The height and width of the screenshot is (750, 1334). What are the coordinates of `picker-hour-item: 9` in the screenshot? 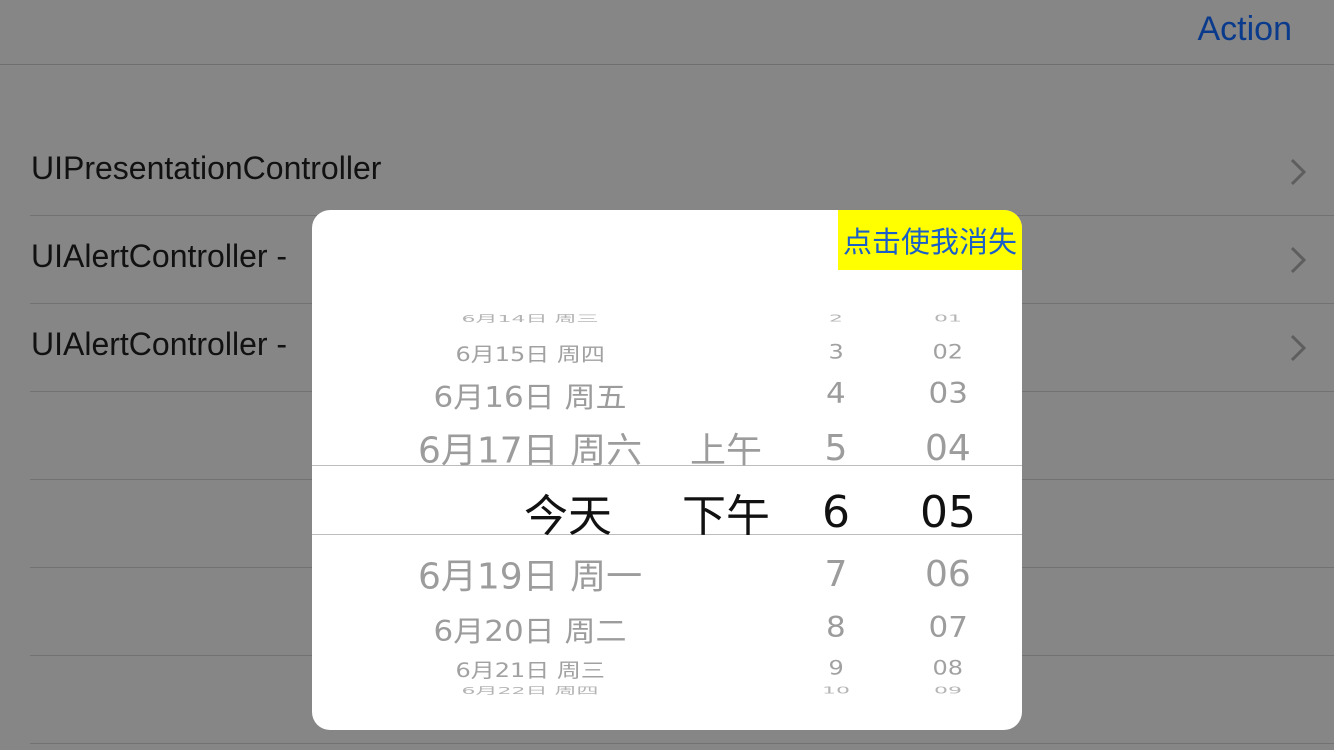 It's located at (836, 668).